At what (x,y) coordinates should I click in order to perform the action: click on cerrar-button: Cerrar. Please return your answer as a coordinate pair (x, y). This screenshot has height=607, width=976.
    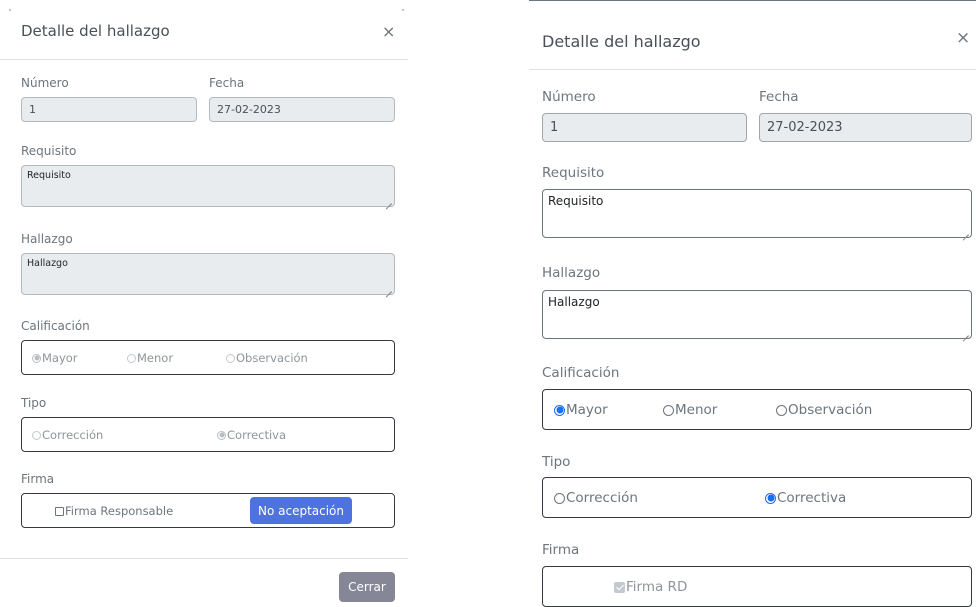
    Looking at the image, I should click on (367, 587).